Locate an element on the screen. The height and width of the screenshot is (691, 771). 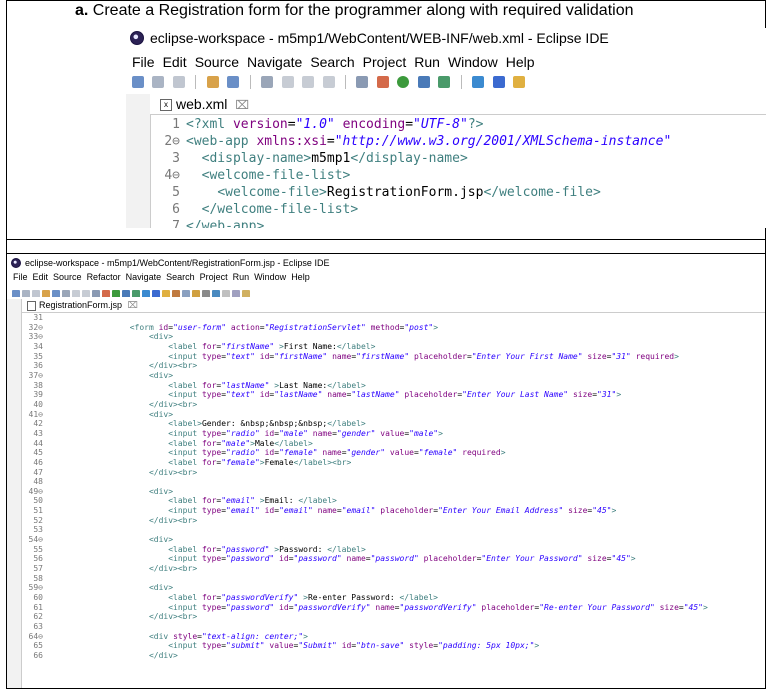
line-number: 2⊖ is located at coordinates (172, 141).